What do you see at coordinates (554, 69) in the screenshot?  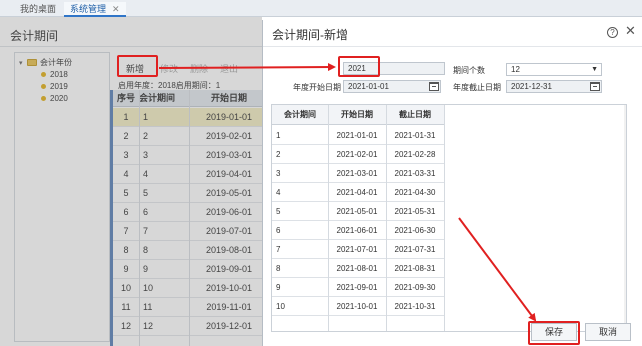 I see `period-count-select: 12 ▼` at bounding box center [554, 69].